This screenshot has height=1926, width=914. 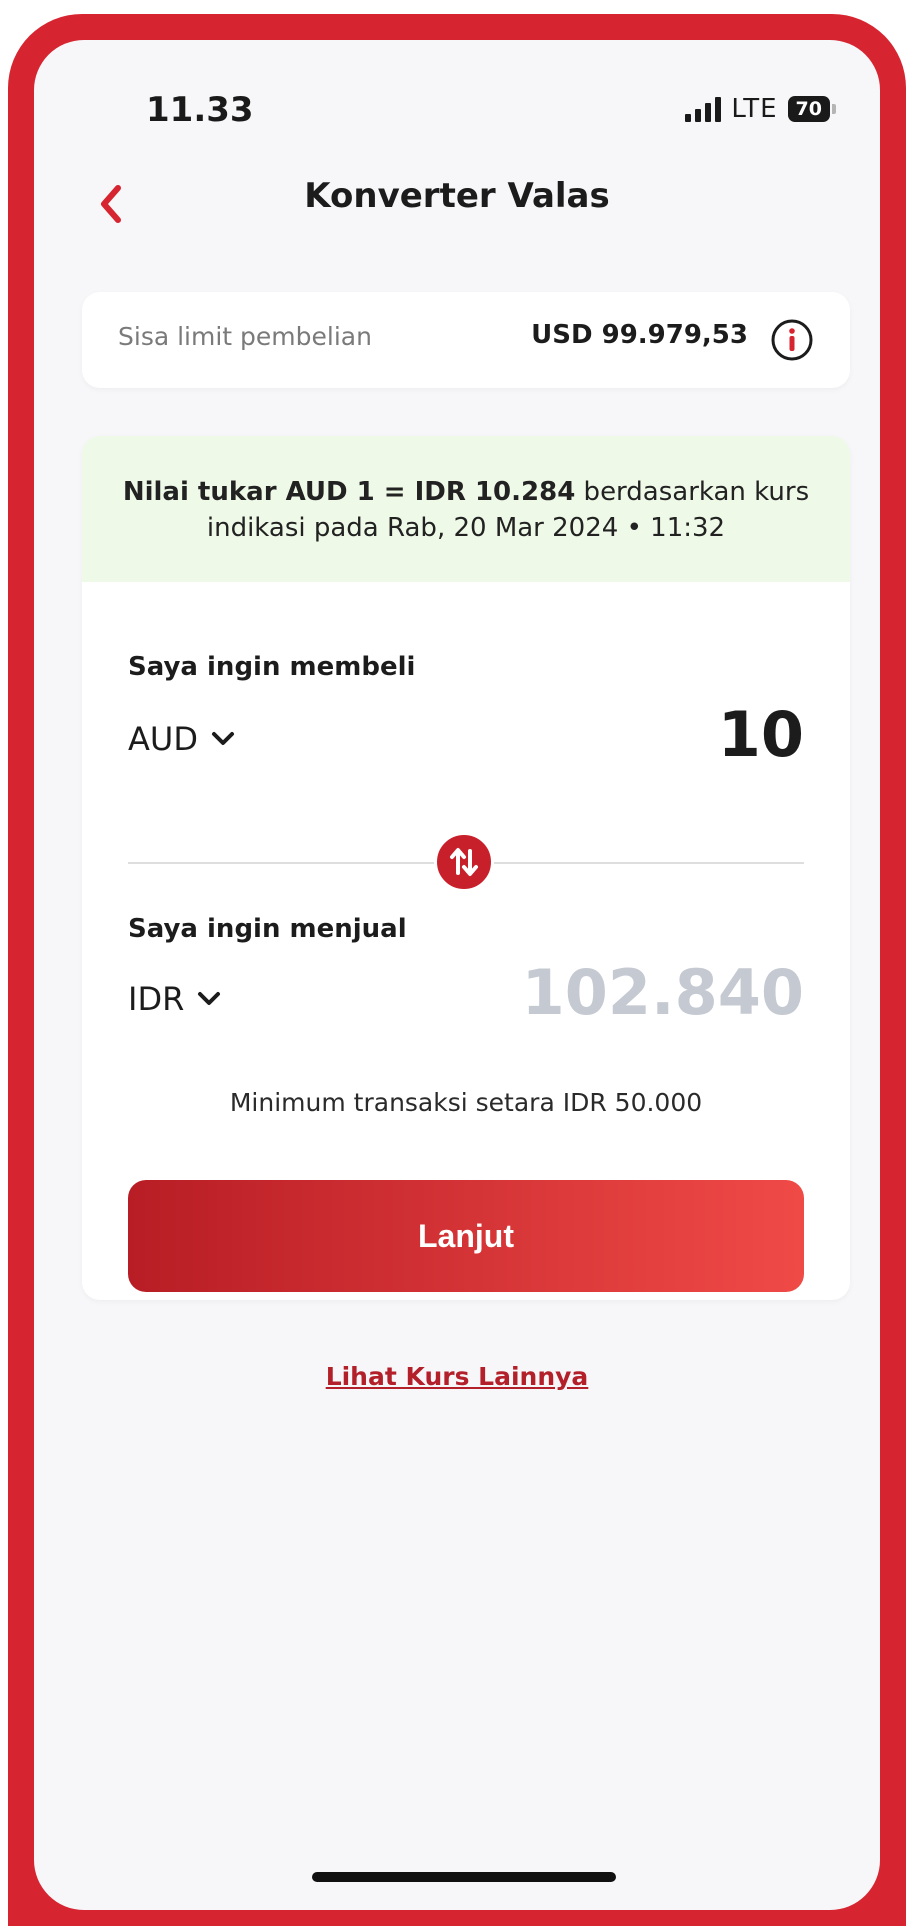 I want to click on swap-button, so click(x=464, y=862).